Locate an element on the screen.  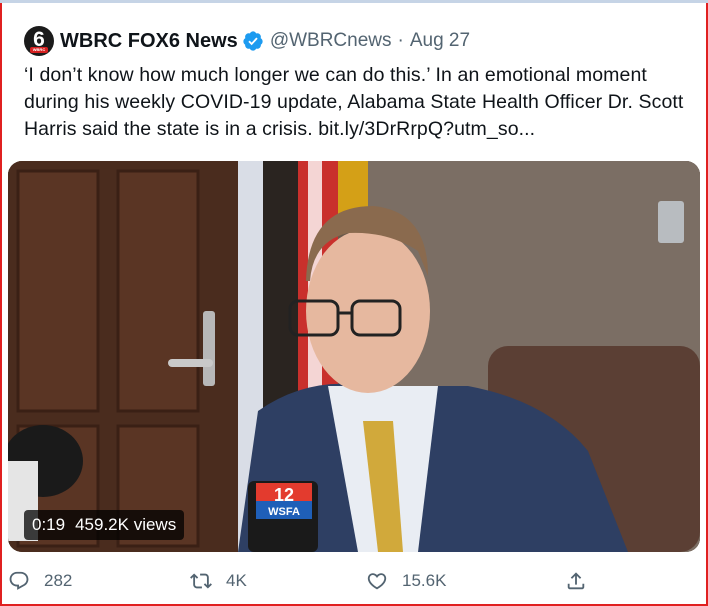
like-button: 15.6K is located at coordinates (406, 581).